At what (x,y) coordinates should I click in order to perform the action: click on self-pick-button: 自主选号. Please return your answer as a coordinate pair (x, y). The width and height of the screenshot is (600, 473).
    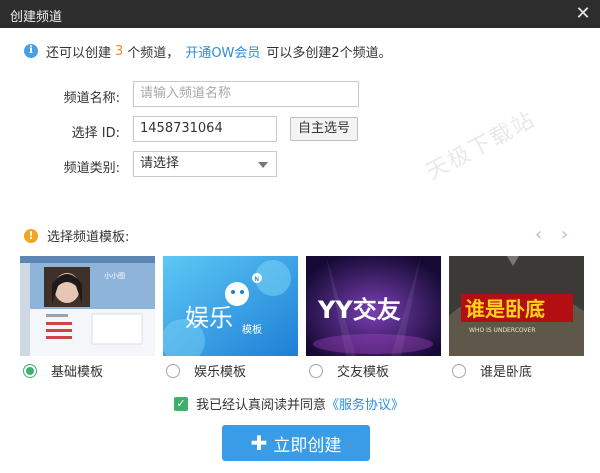
    Looking at the image, I should click on (324, 129).